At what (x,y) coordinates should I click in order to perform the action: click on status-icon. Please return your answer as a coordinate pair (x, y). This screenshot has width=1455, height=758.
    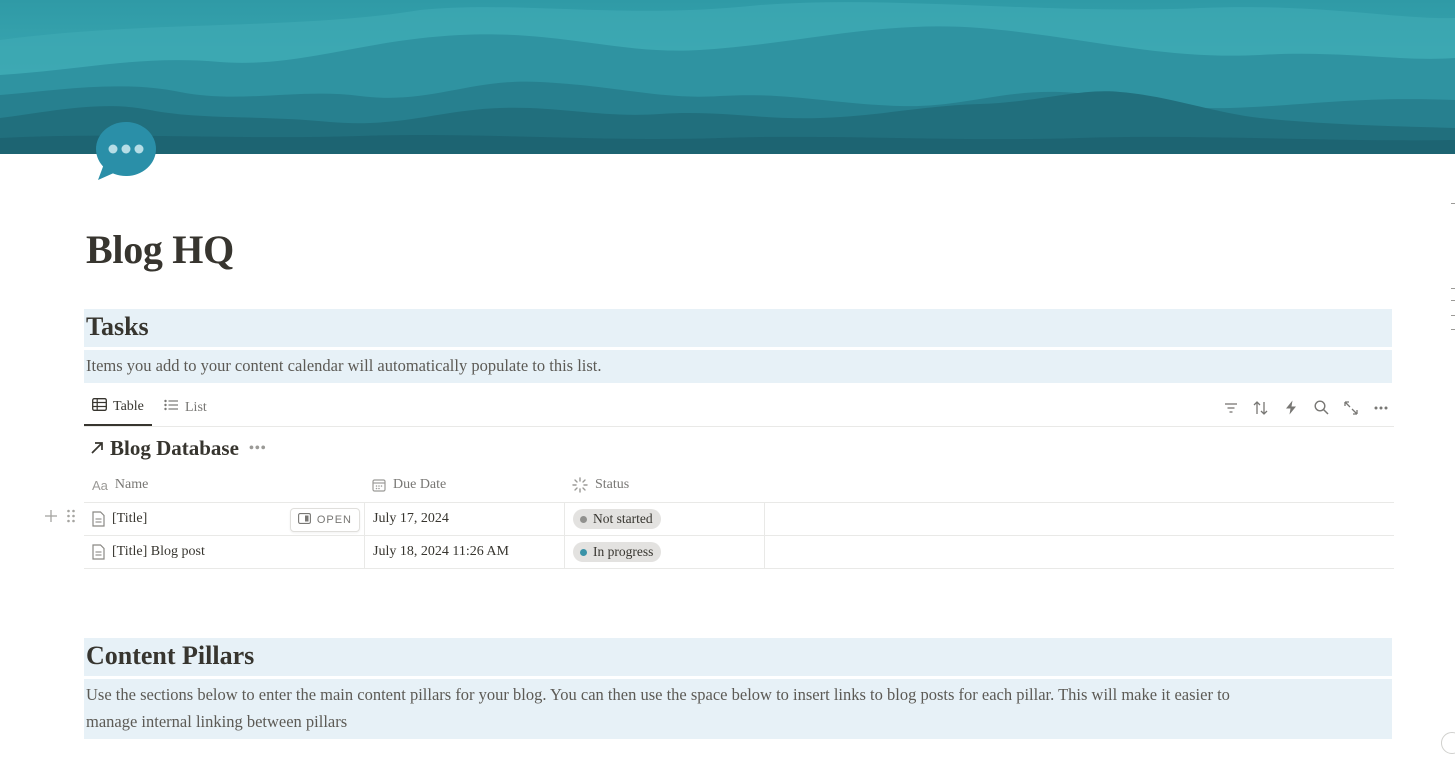
    Looking at the image, I should click on (580, 485).